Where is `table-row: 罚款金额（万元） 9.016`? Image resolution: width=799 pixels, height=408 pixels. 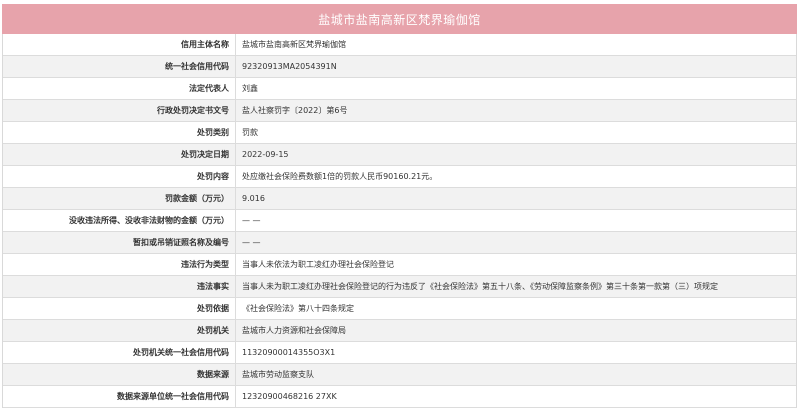 table-row: 罚款金额（万元） 9.016 is located at coordinates (399, 199).